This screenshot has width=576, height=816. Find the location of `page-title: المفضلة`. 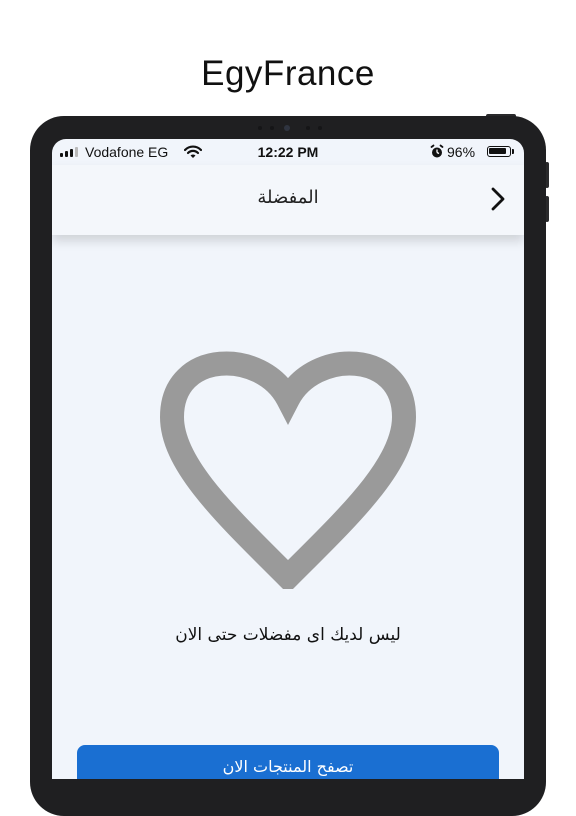

page-title: المفضلة is located at coordinates (288, 197).